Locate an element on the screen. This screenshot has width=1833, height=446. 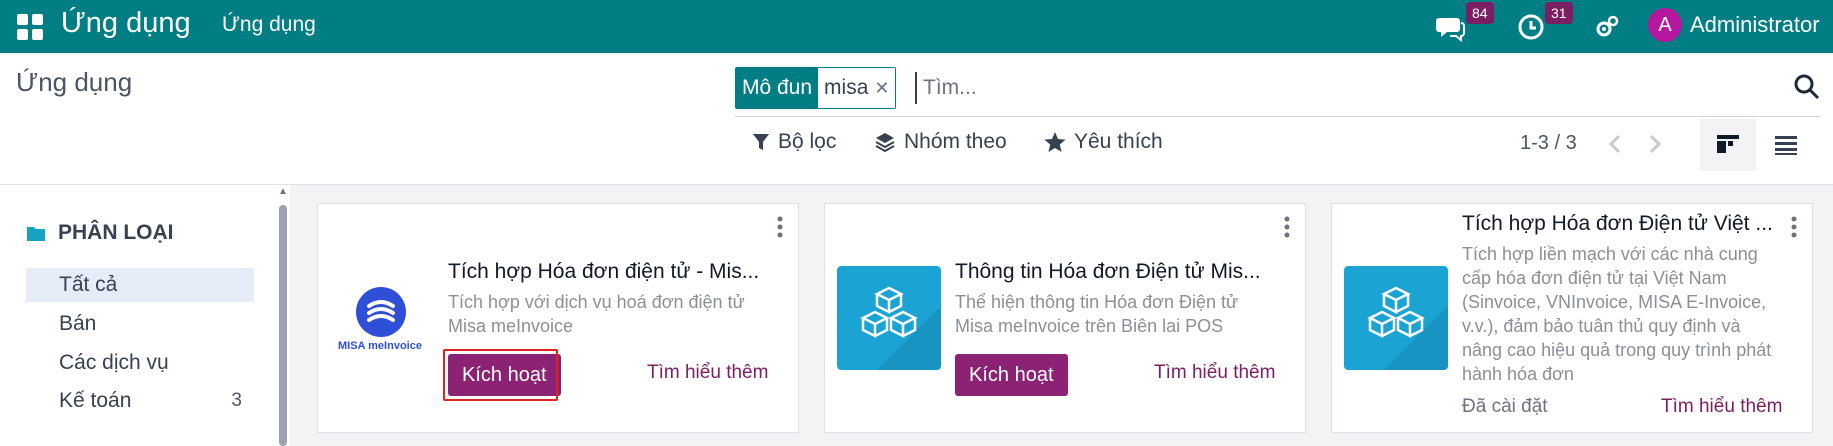
sidebar-title-label: PHÂN LOẠI is located at coordinates (116, 232).